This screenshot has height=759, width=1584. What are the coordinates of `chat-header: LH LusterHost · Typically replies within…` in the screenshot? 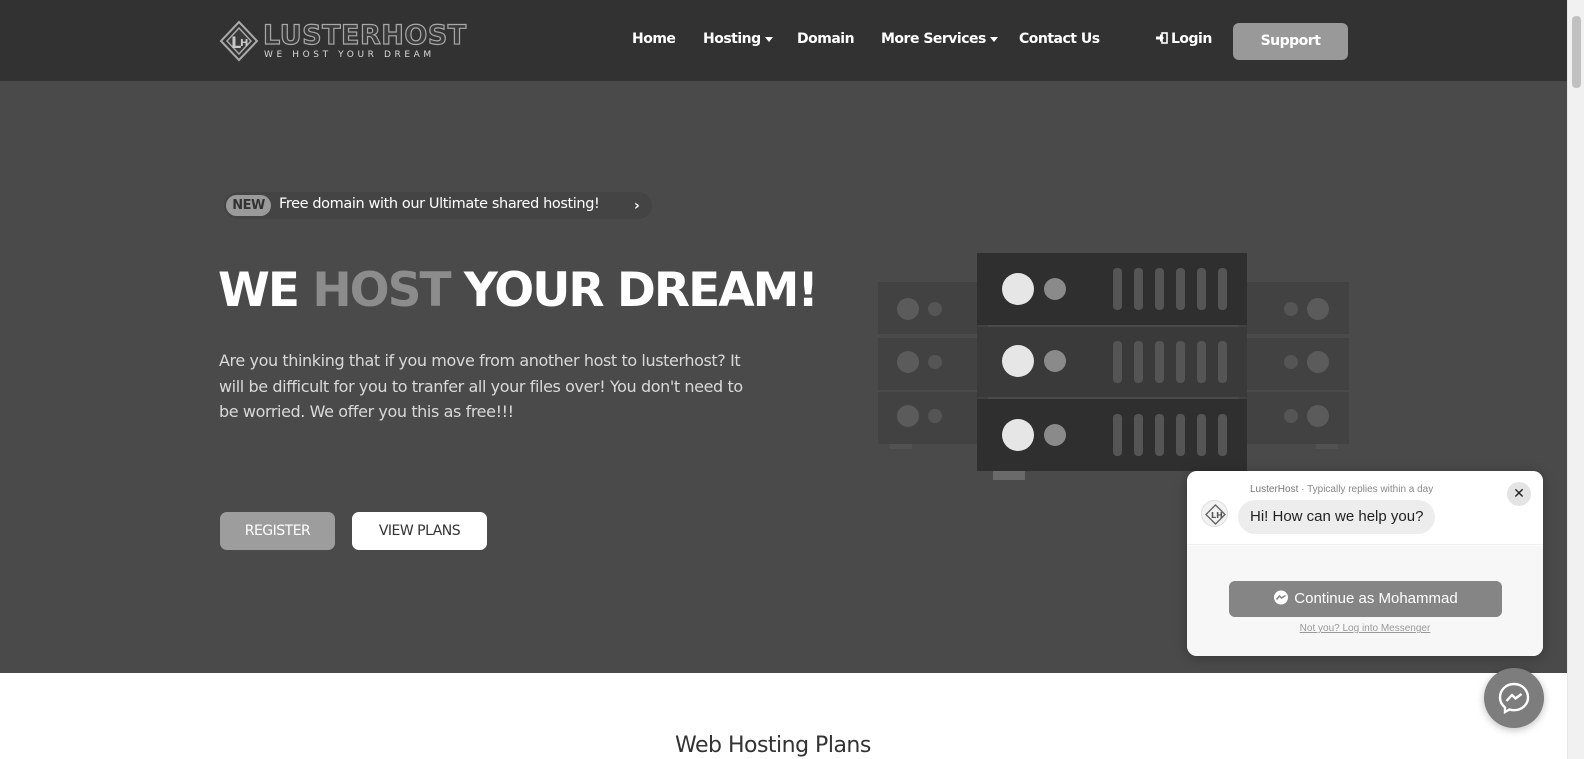 It's located at (1365, 508).